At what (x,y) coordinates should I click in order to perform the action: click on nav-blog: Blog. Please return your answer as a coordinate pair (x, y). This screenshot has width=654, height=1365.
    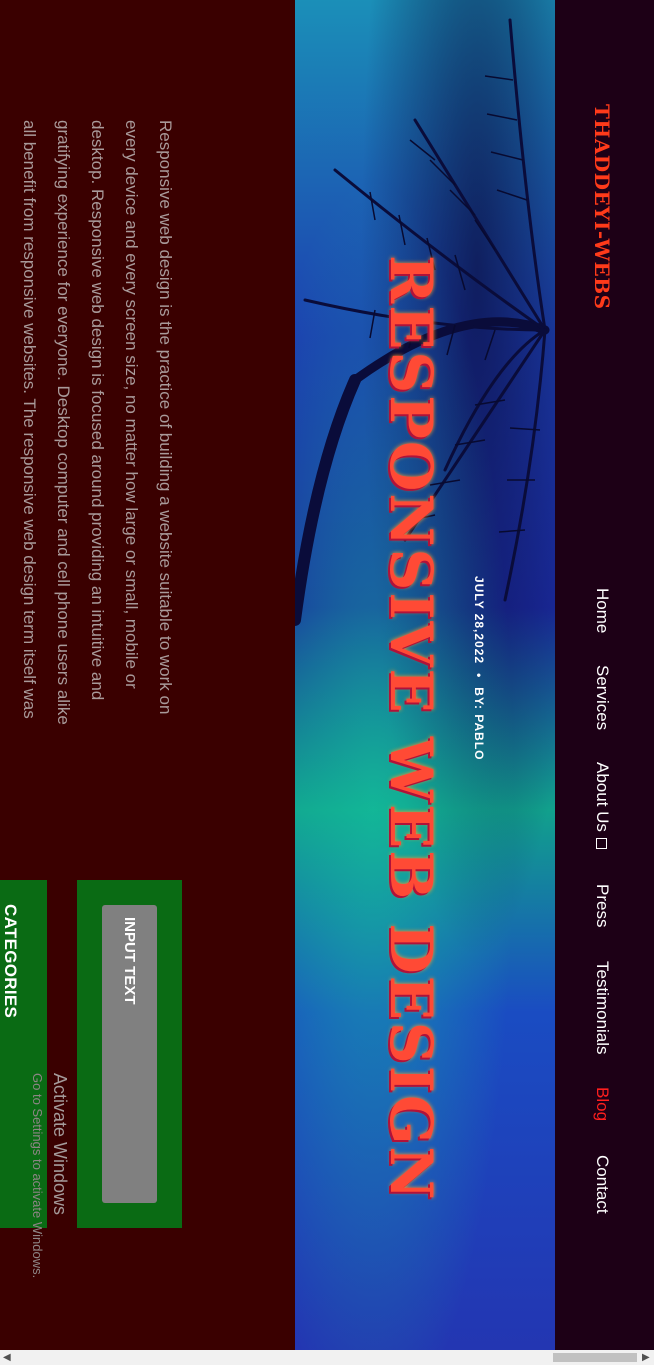
    Looking at the image, I should click on (602, 1104).